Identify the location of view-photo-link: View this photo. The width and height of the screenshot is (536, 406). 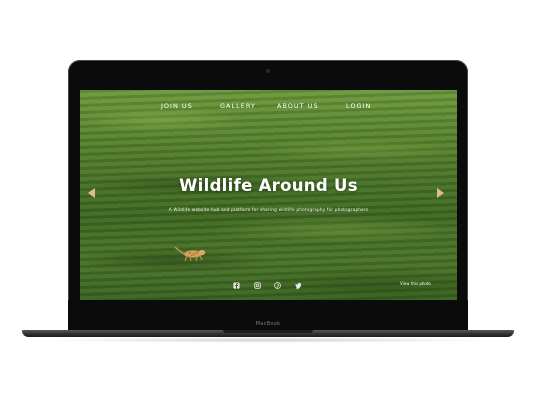
(415, 283).